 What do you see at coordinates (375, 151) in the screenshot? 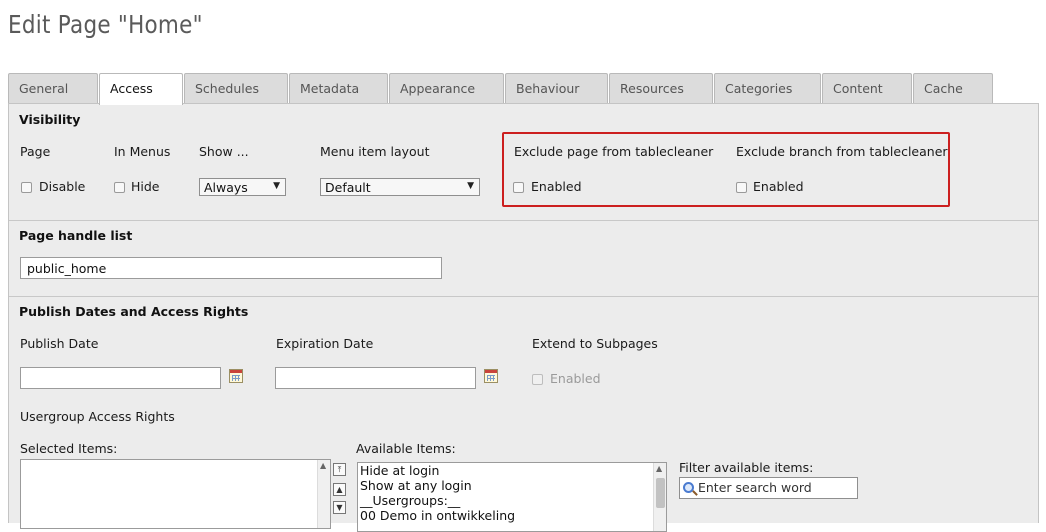
I see `menu-item-layout-label: Menu item layout` at bounding box center [375, 151].